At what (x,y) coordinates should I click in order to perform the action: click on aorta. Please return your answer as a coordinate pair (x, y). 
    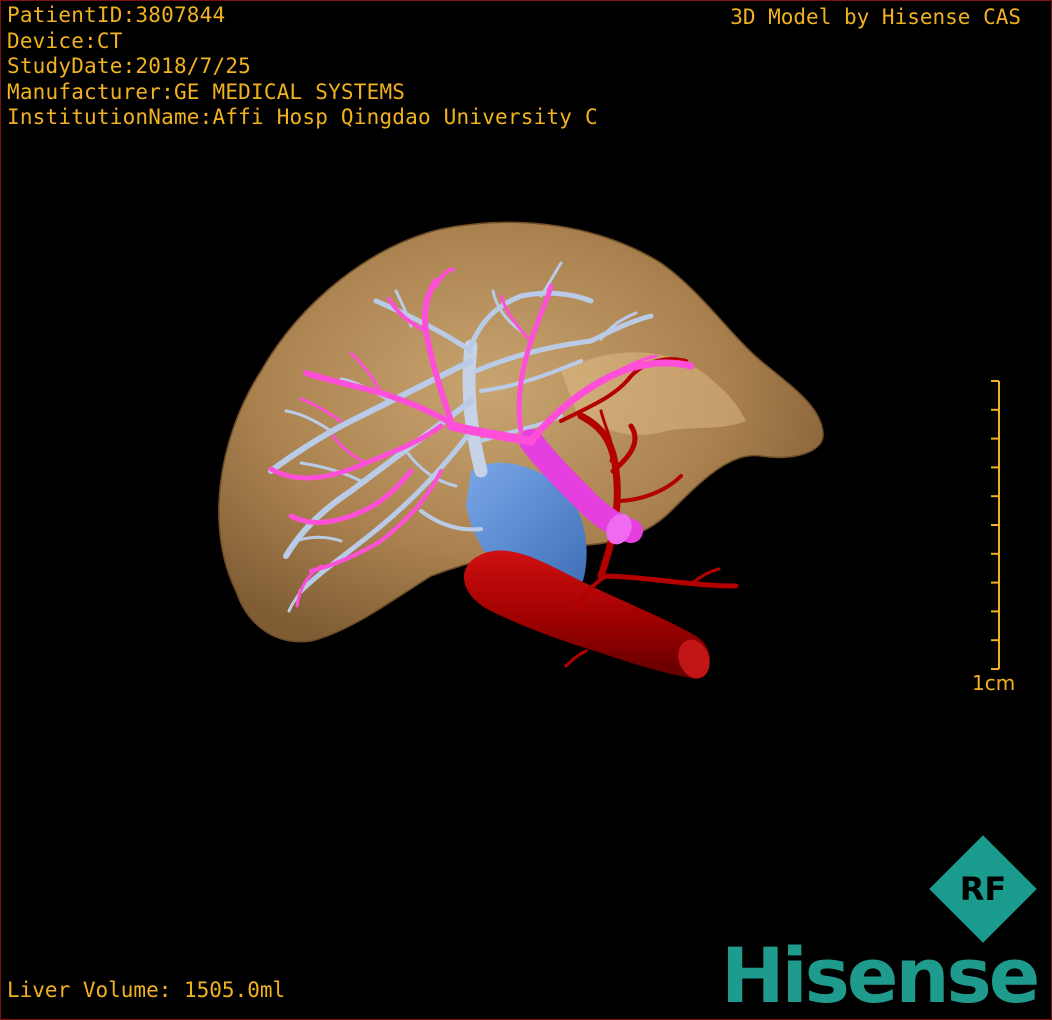
    Looking at the image, I should click on (586, 614).